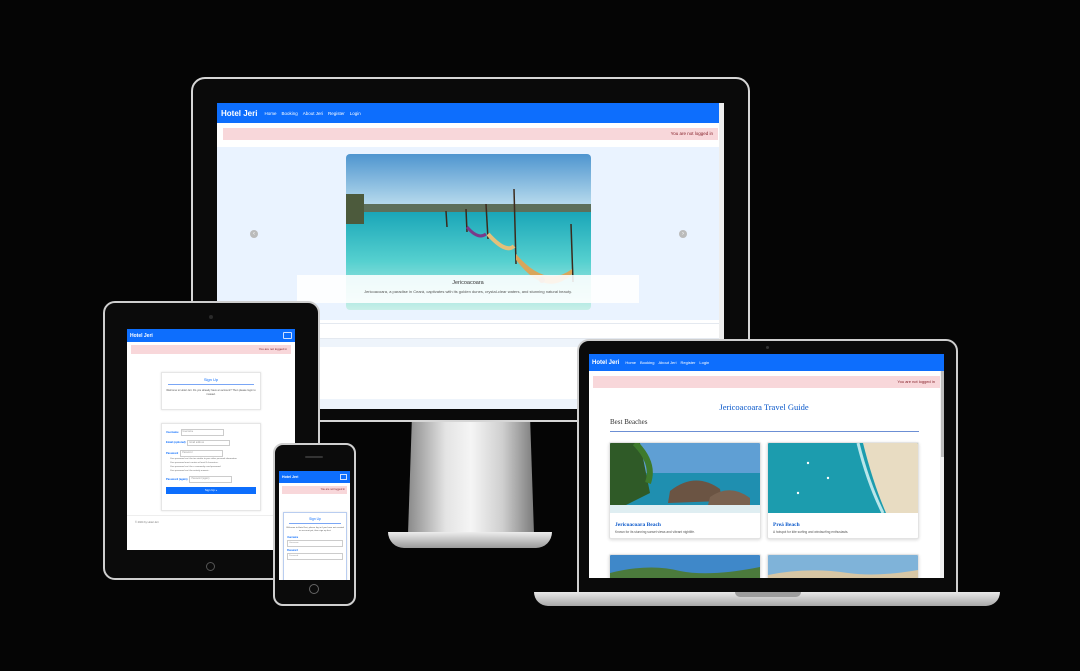 The width and height of the screenshot is (1080, 671). I want to click on email-label: Email (optional), so click(176, 443).